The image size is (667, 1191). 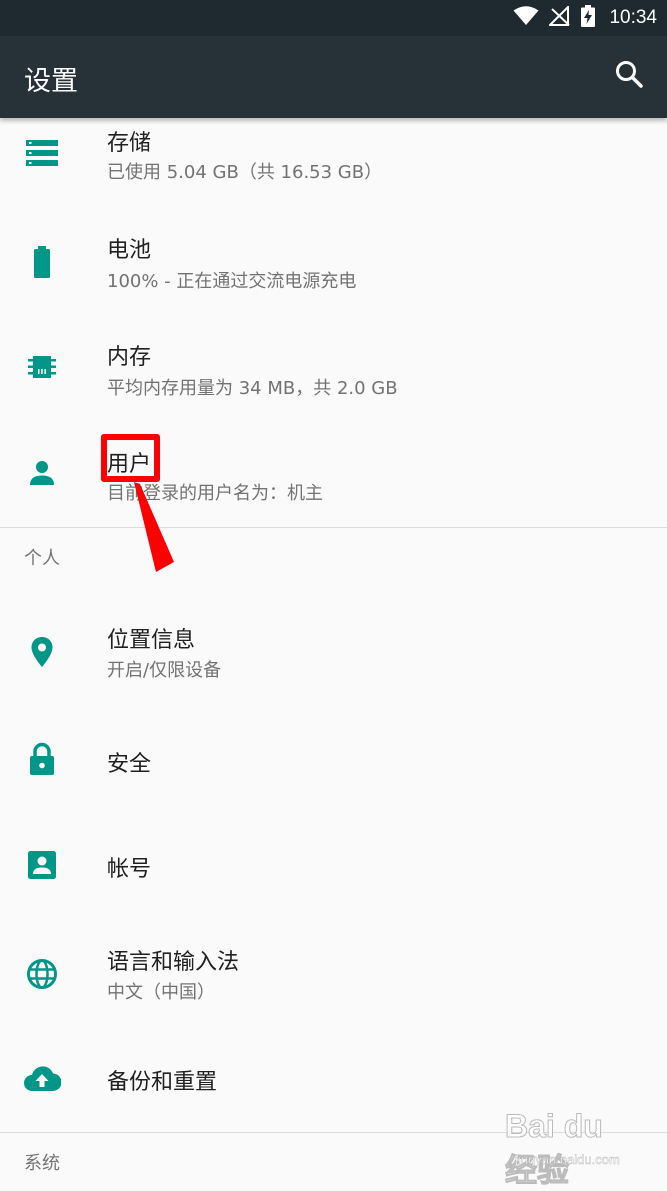 What do you see at coordinates (162, 1082) in the screenshot?
I see `item-title: 备份和重置` at bounding box center [162, 1082].